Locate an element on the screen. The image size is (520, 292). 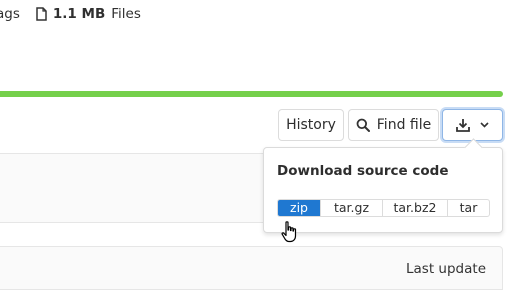
download-dropdown-title: Download source code is located at coordinates (363, 171).